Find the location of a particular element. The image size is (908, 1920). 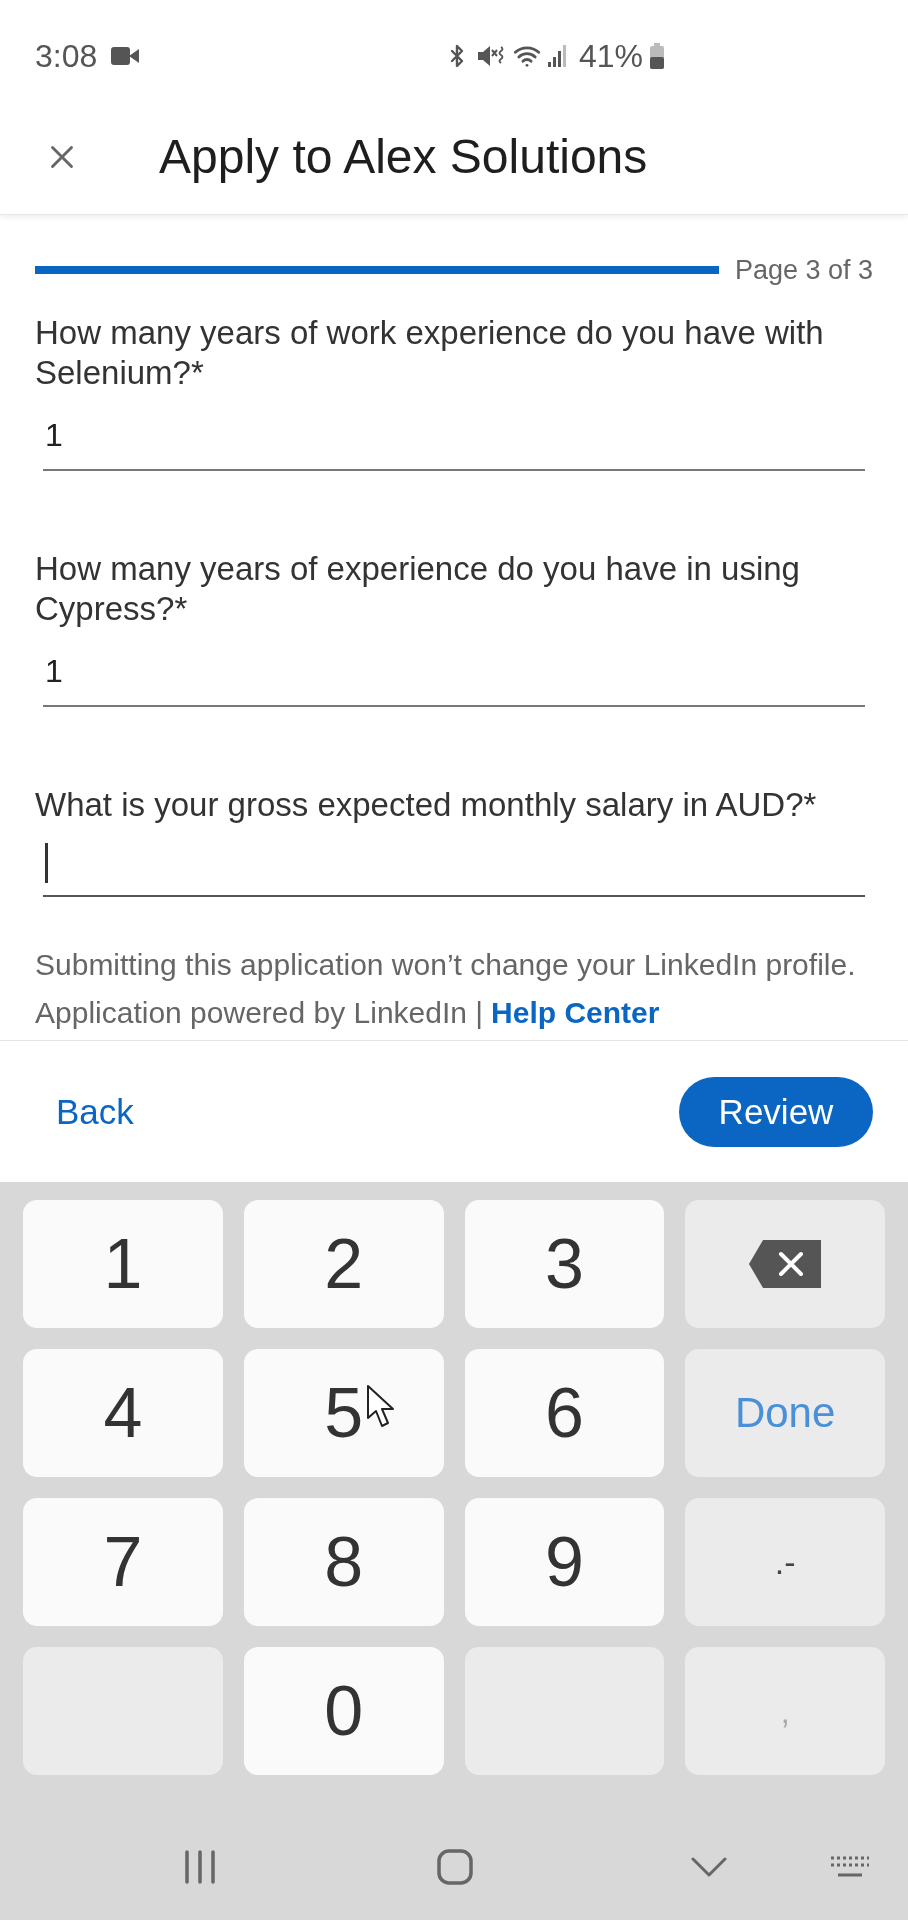

recent-apps-icon is located at coordinates (200, 1866).